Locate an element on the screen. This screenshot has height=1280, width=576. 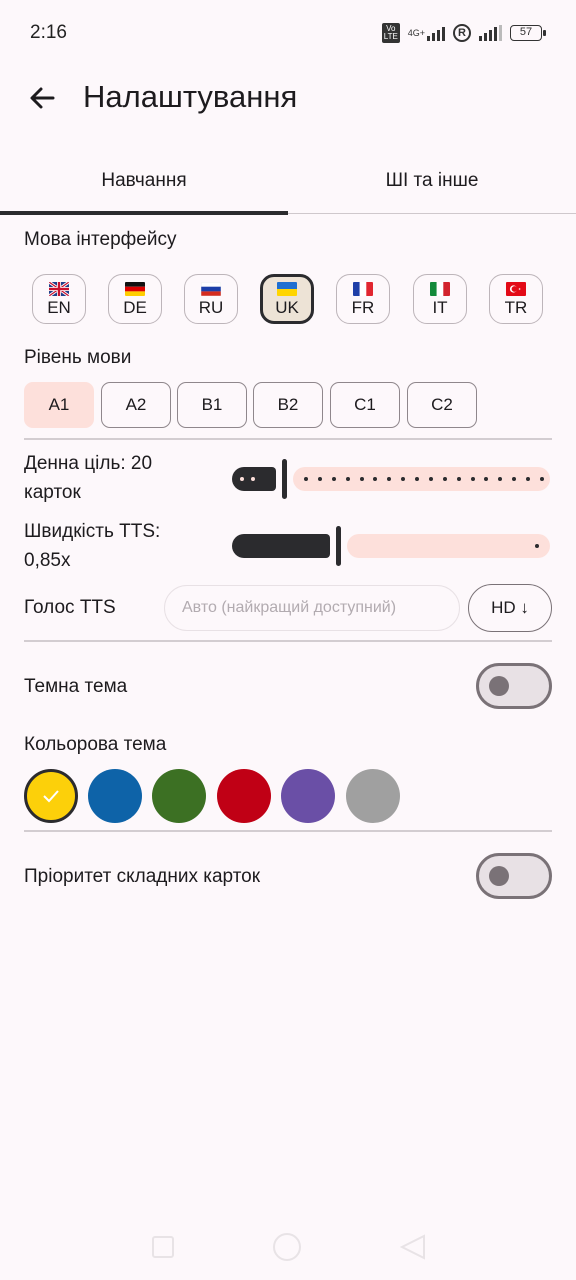
system-nav-bar is located at coordinates (288, 1250).